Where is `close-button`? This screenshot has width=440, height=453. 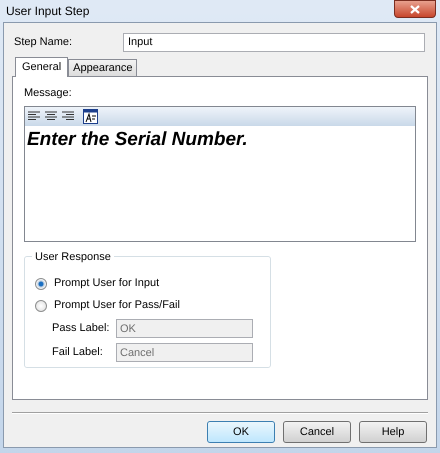
close-button is located at coordinates (415, 9).